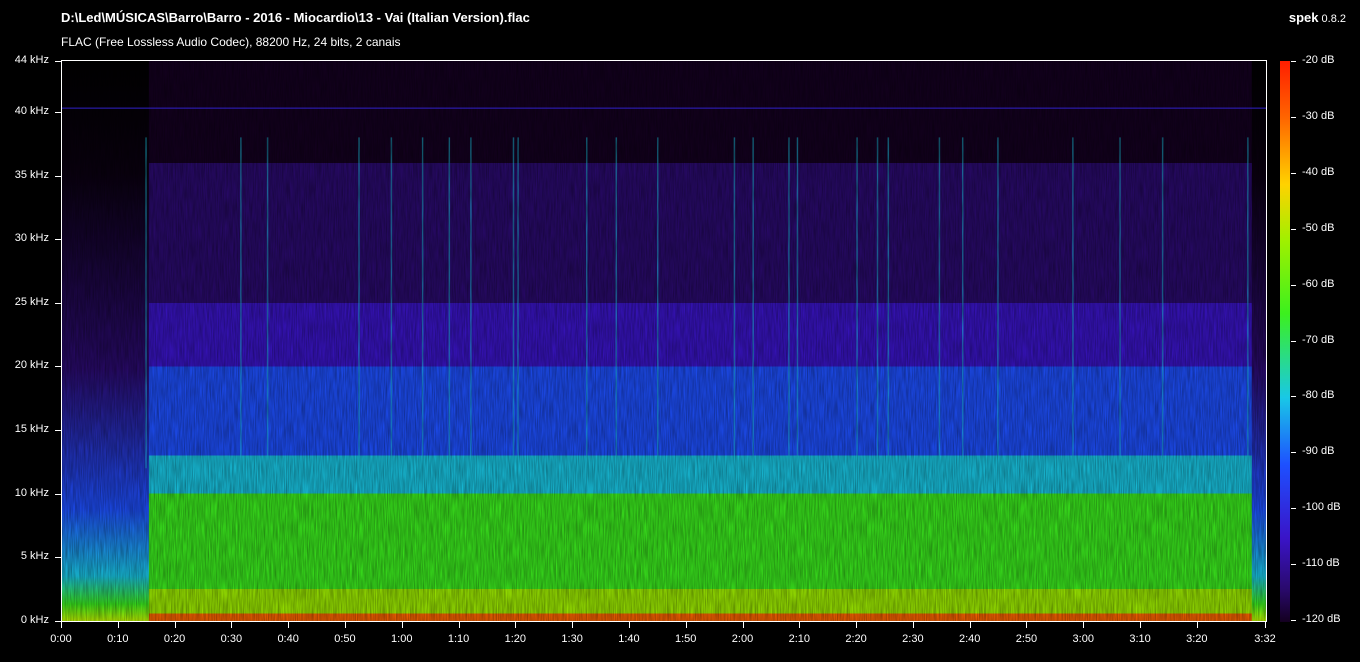  I want to click on app-version: 0.8.2, so click(1333, 19).